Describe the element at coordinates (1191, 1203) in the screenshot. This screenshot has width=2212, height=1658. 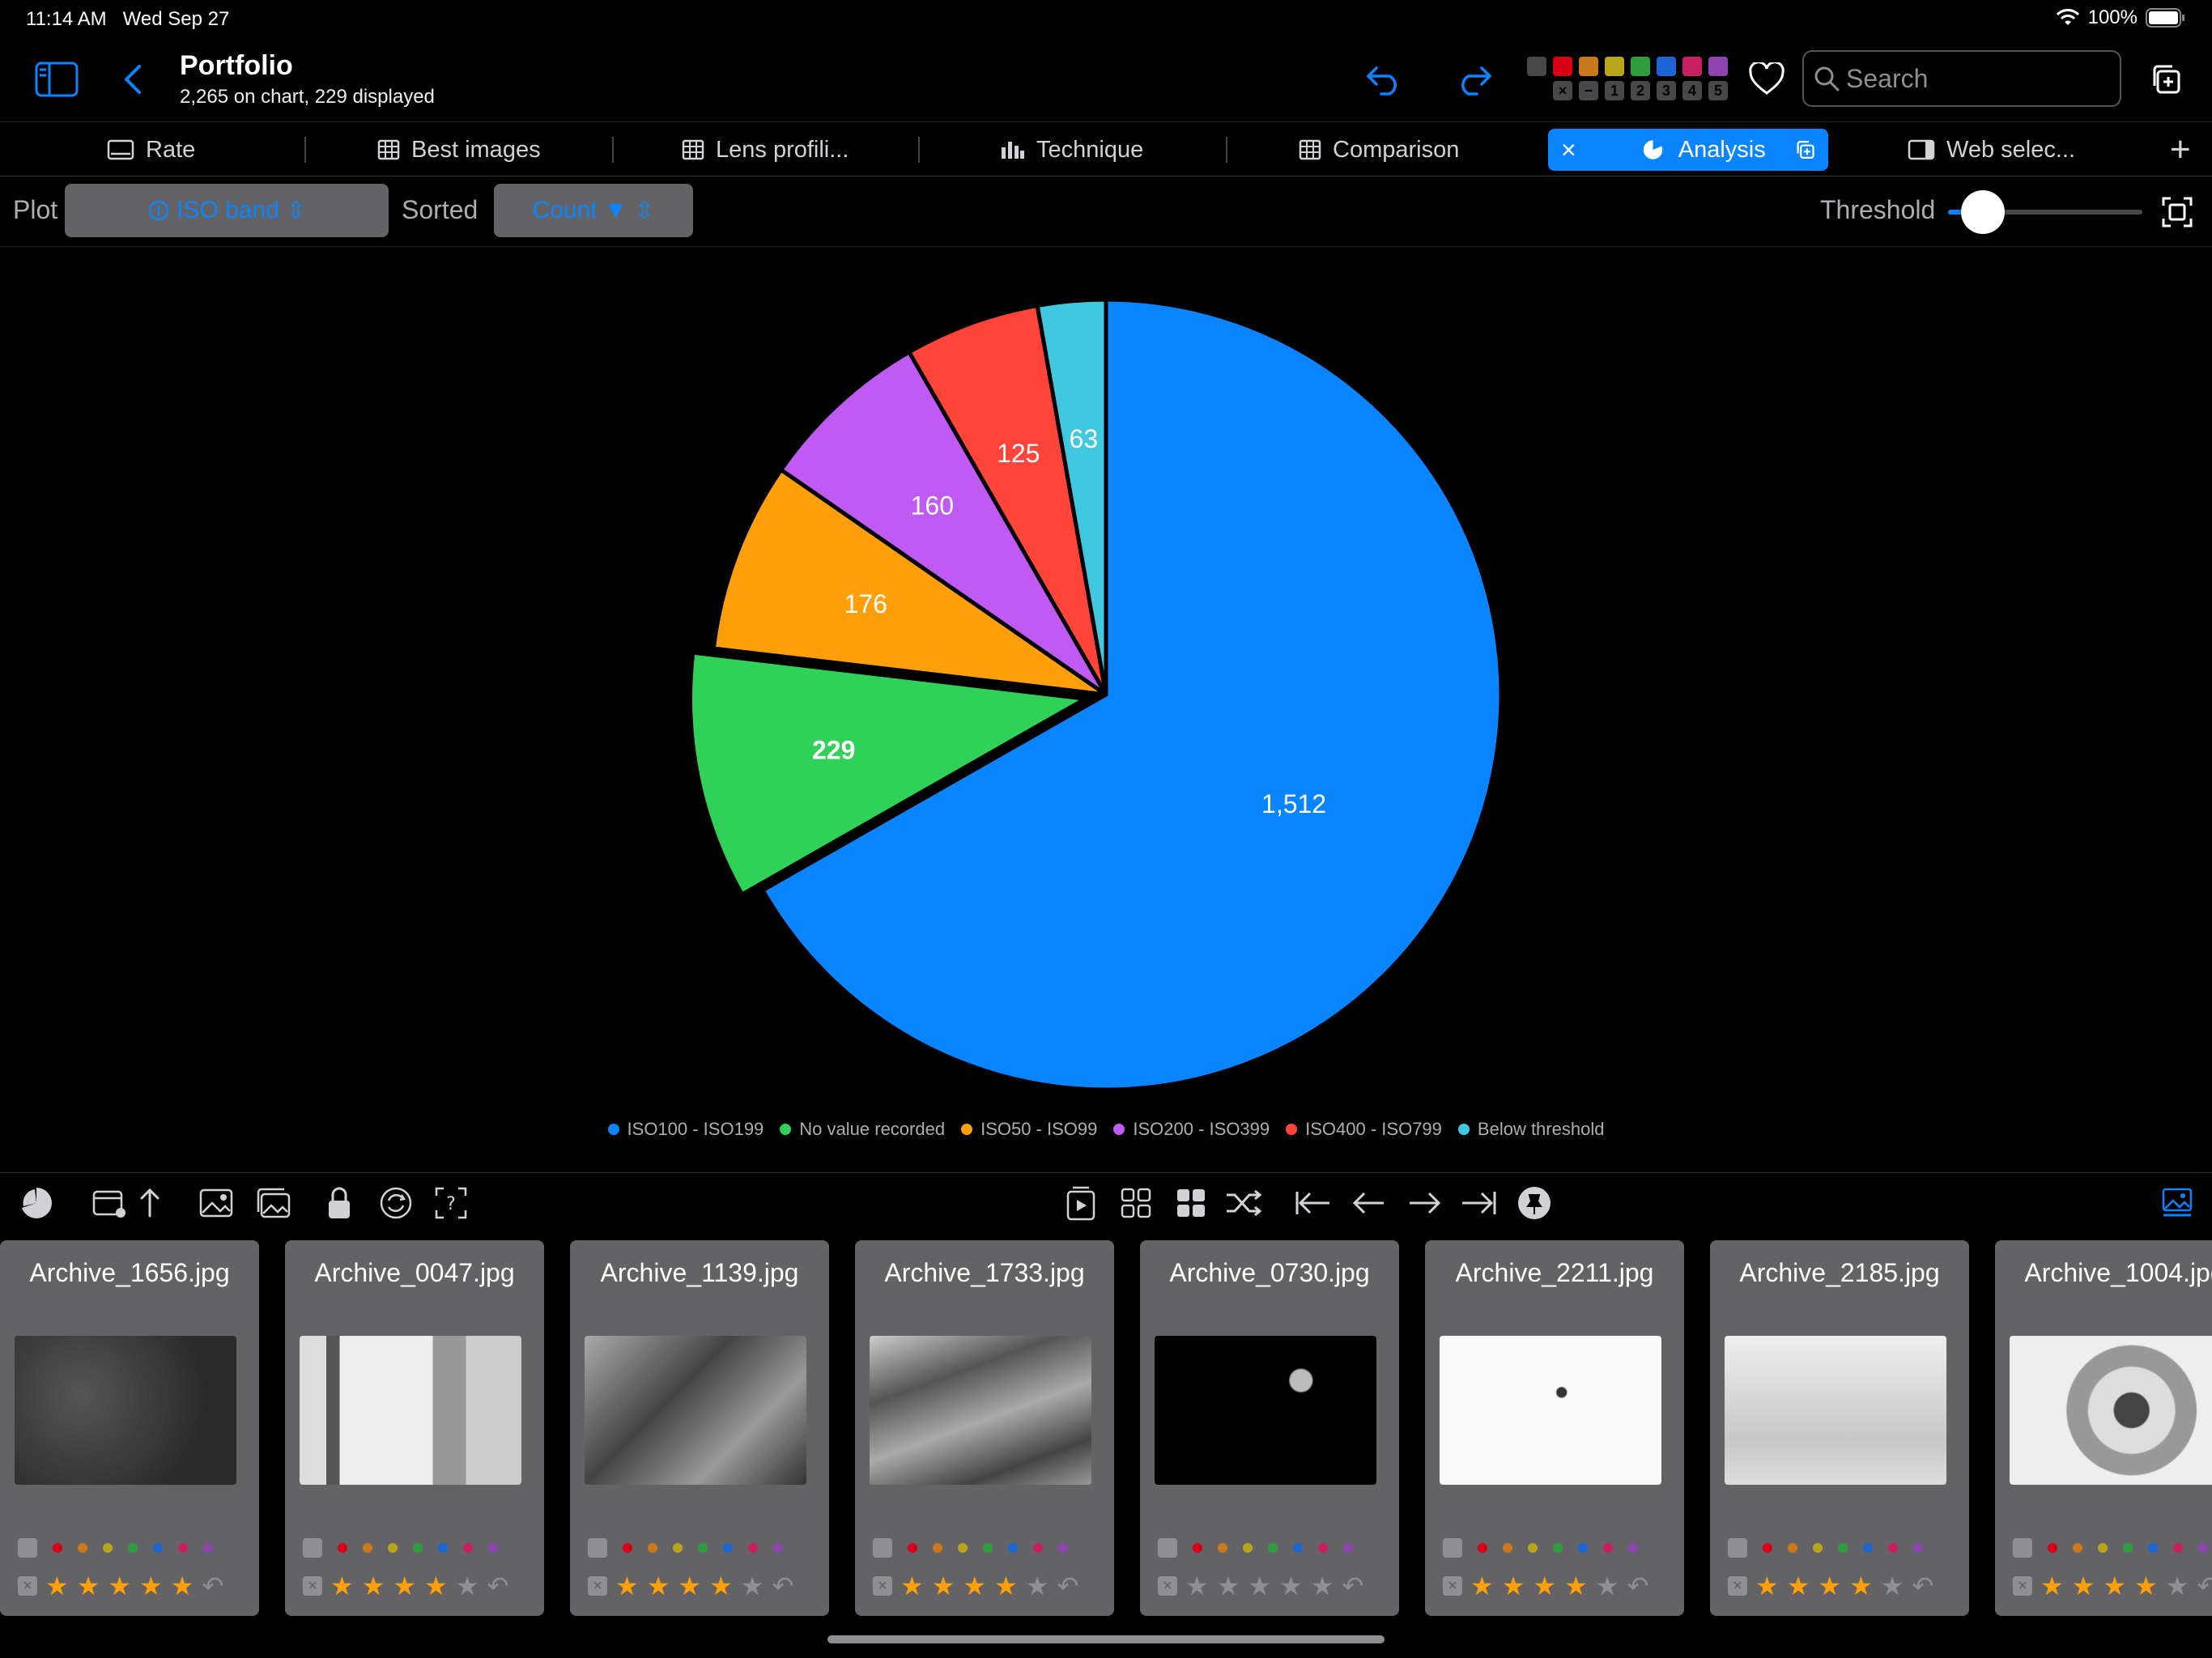
I see `grid-filled-icon` at that location.